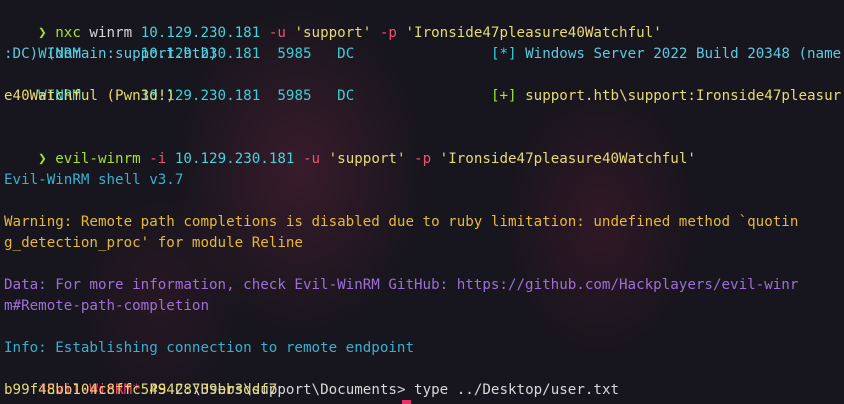  What do you see at coordinates (517, 390) in the screenshot?
I see `typed-command: type ../Desktop/user.txt` at bounding box center [517, 390].